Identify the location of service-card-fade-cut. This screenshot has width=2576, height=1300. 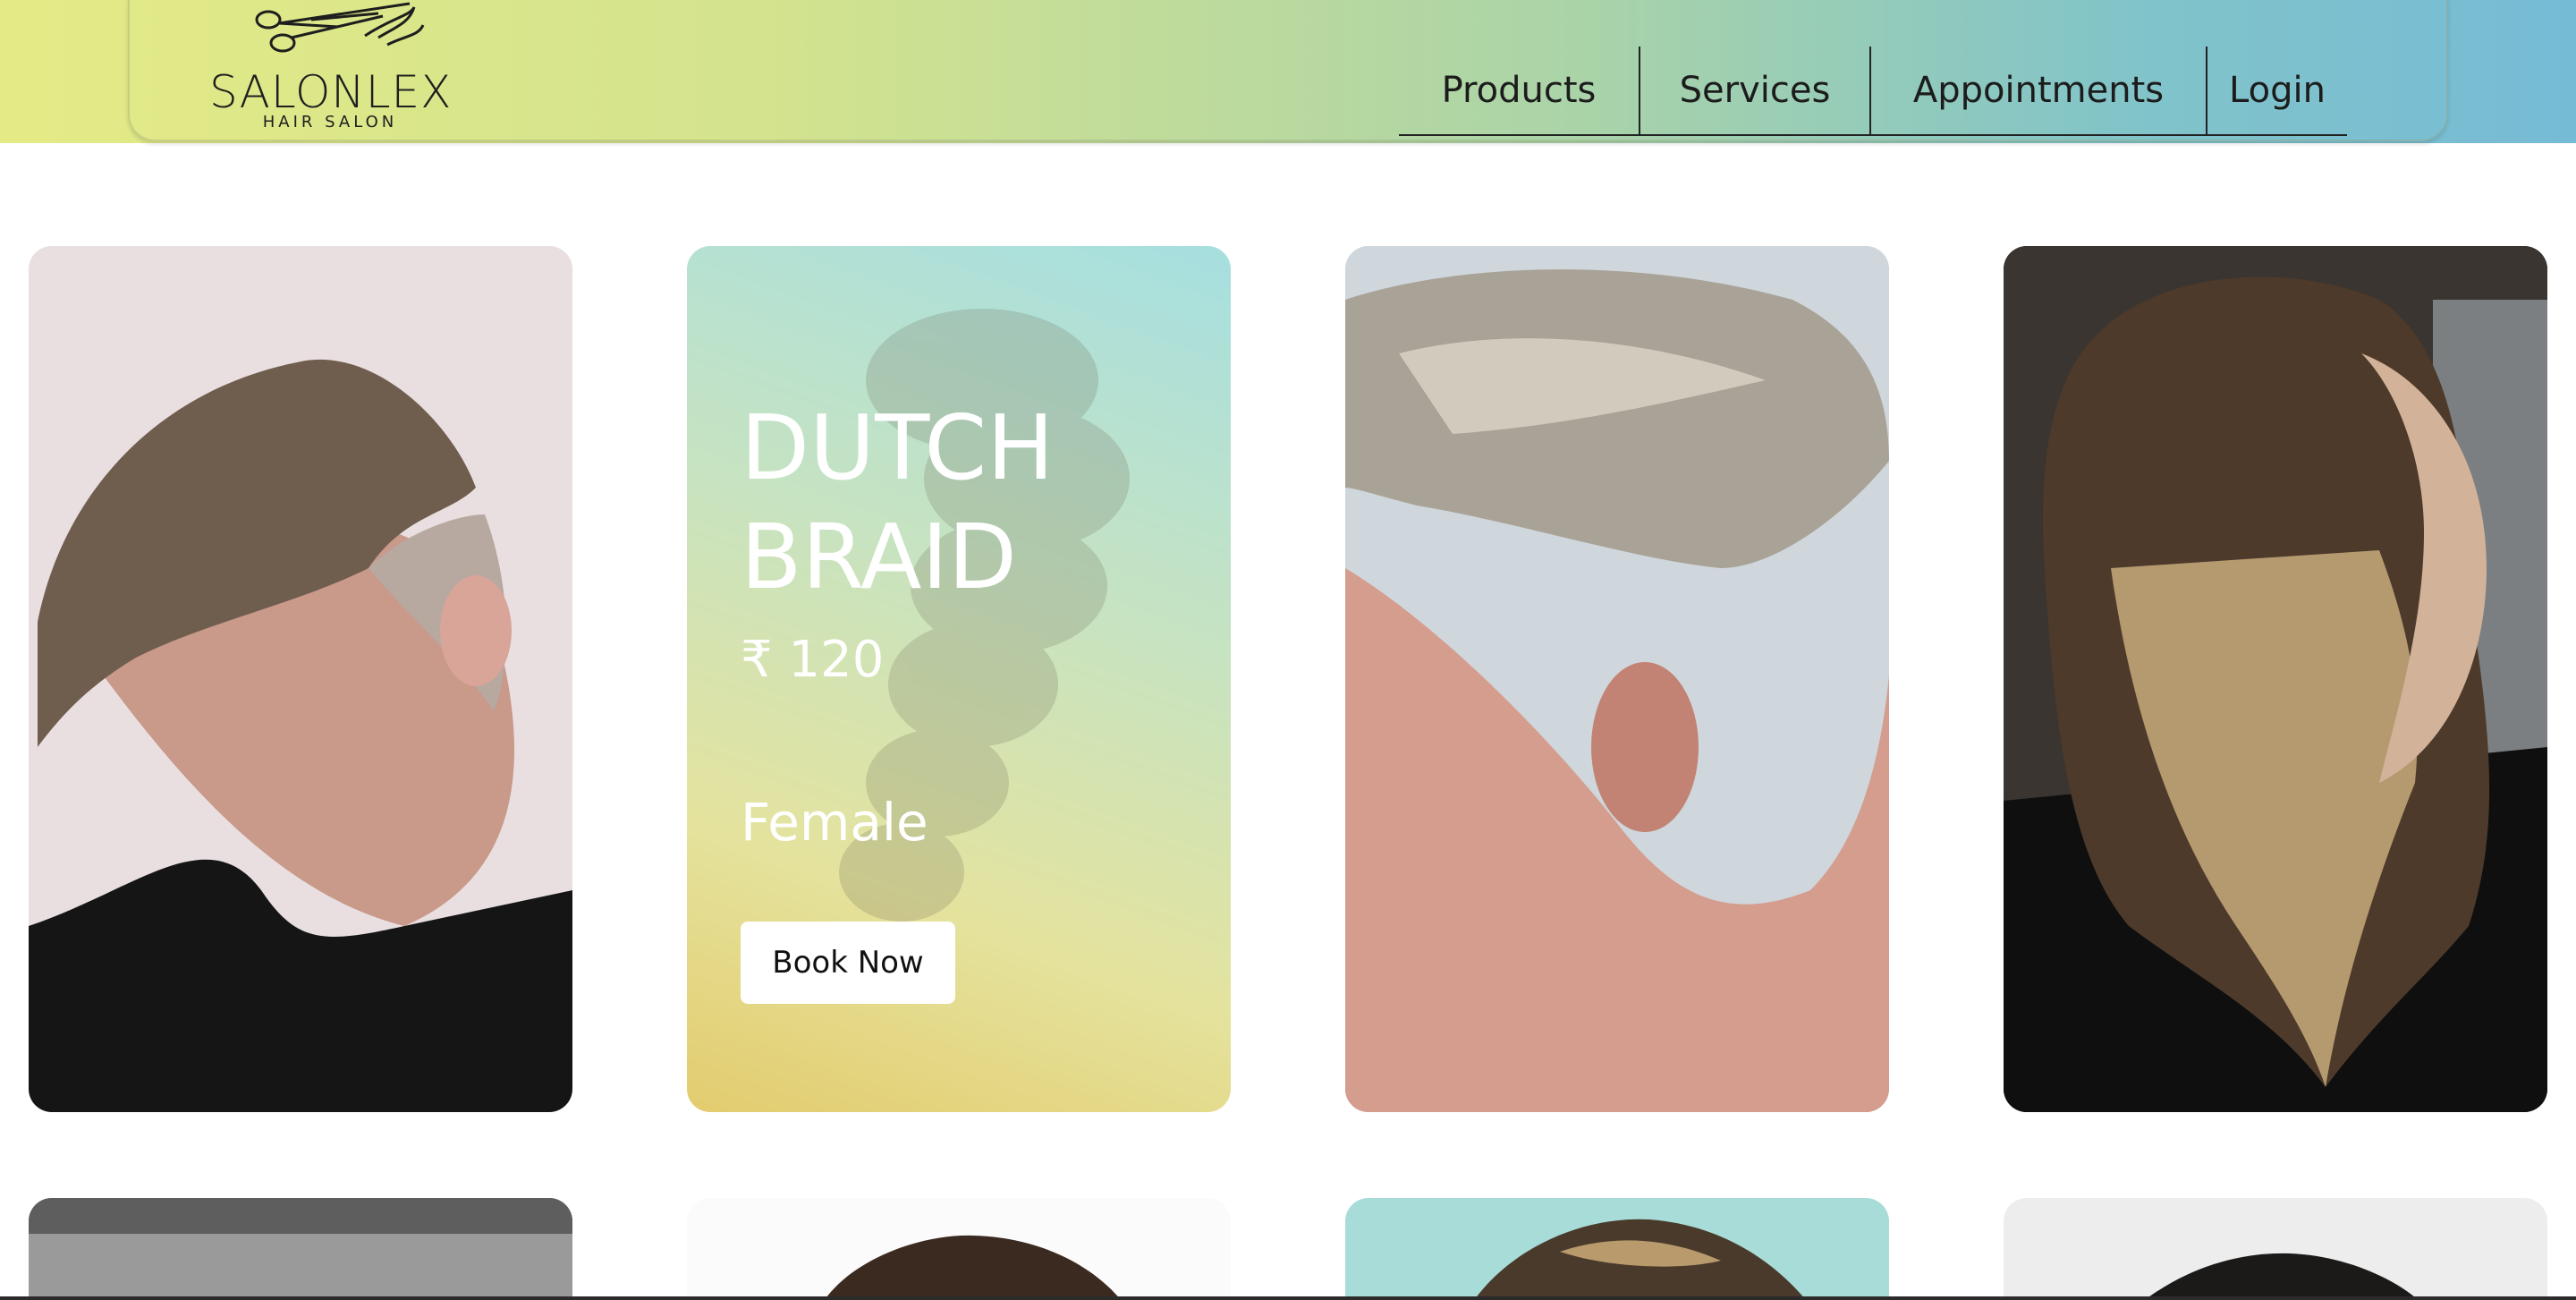
(300, 679).